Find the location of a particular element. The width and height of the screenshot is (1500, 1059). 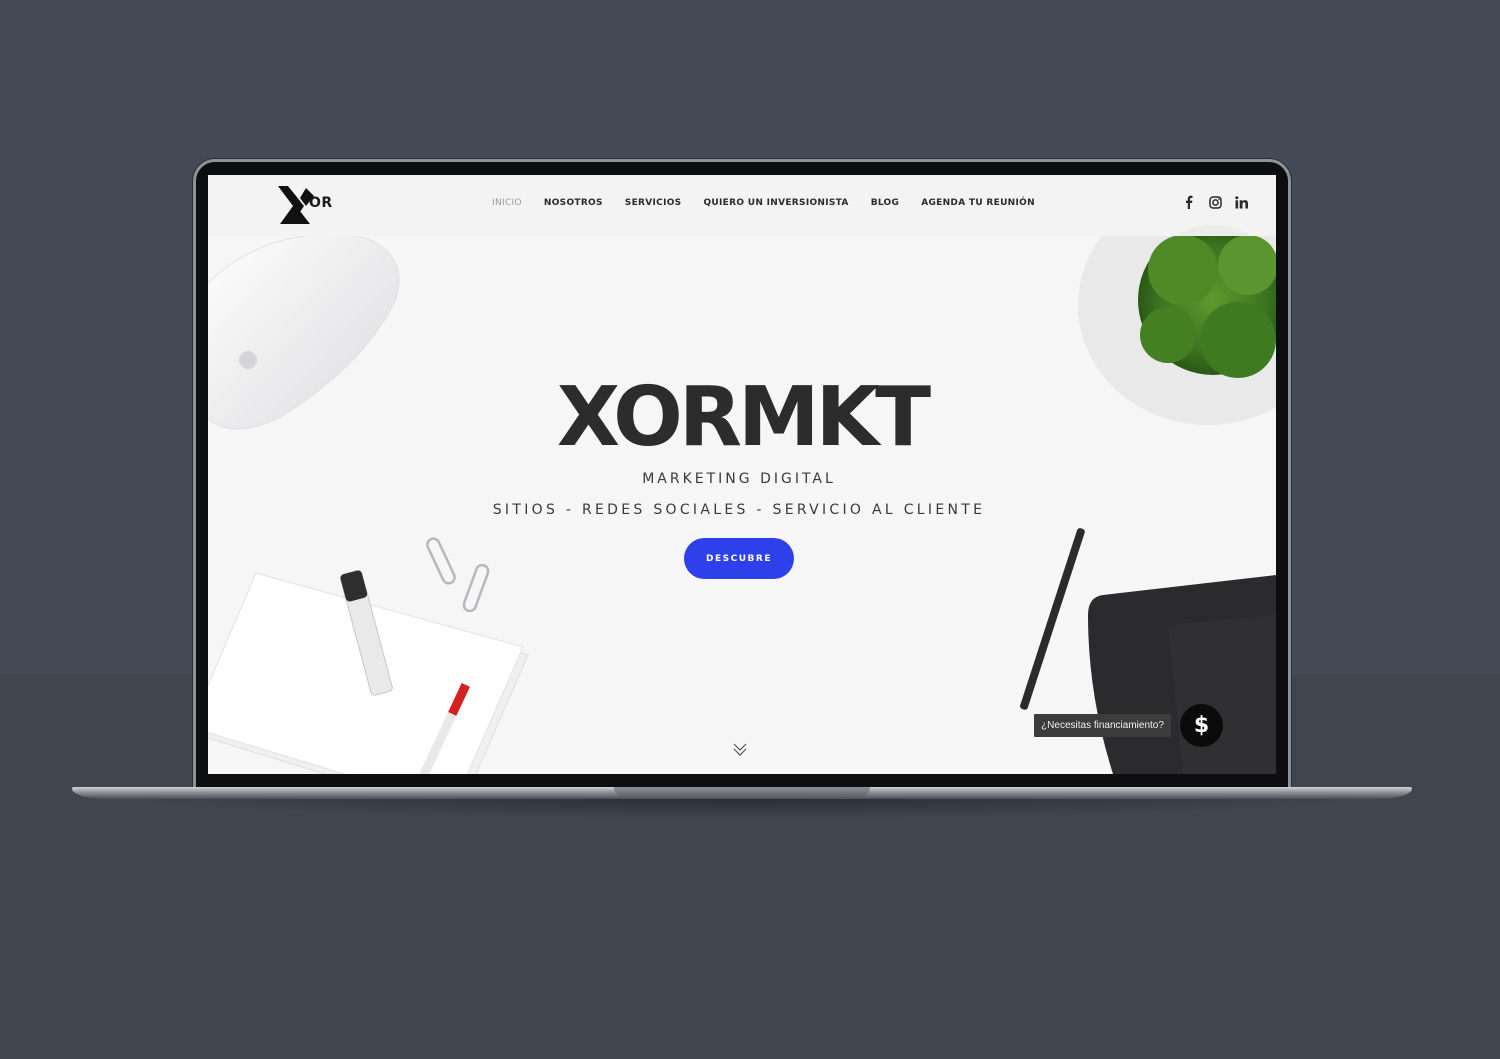

laptop-shadow is located at coordinates (745, 808).